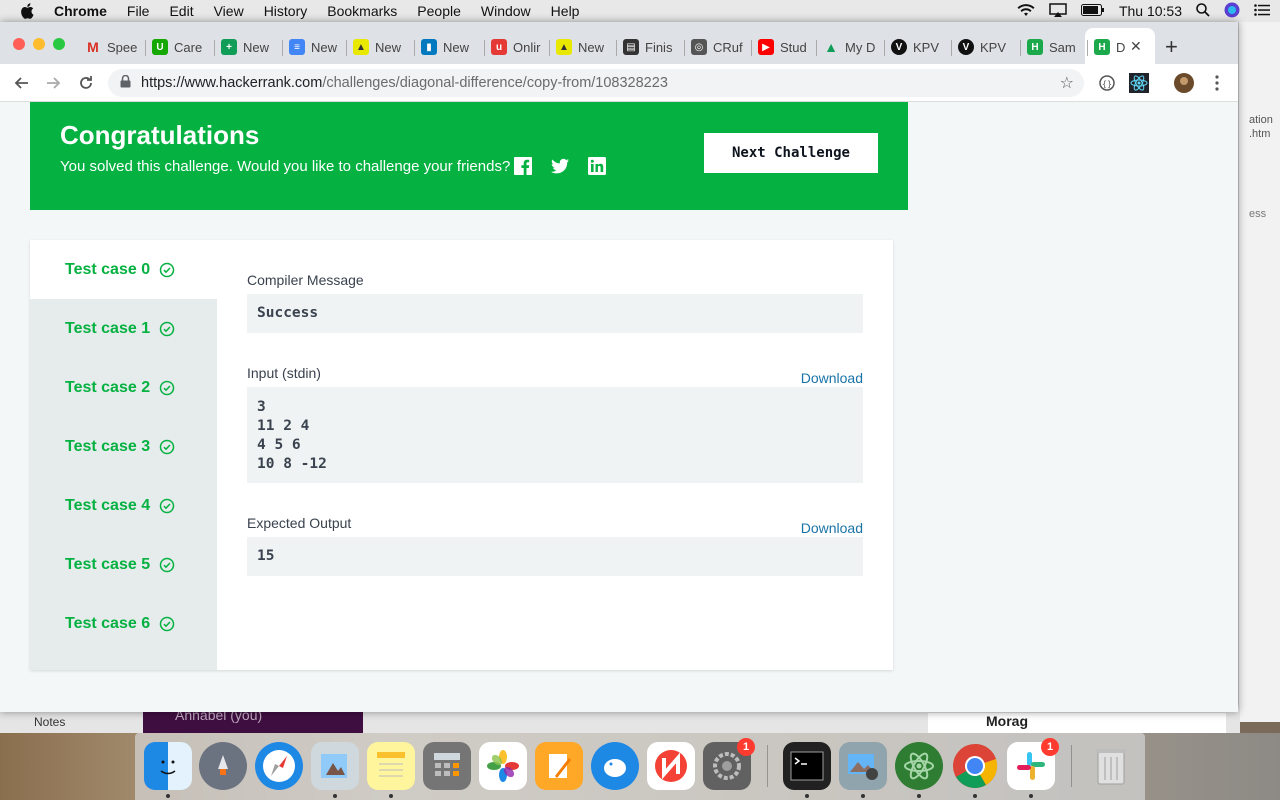 This screenshot has width=1280, height=800. I want to click on tab-label: KPV, so click(926, 47).